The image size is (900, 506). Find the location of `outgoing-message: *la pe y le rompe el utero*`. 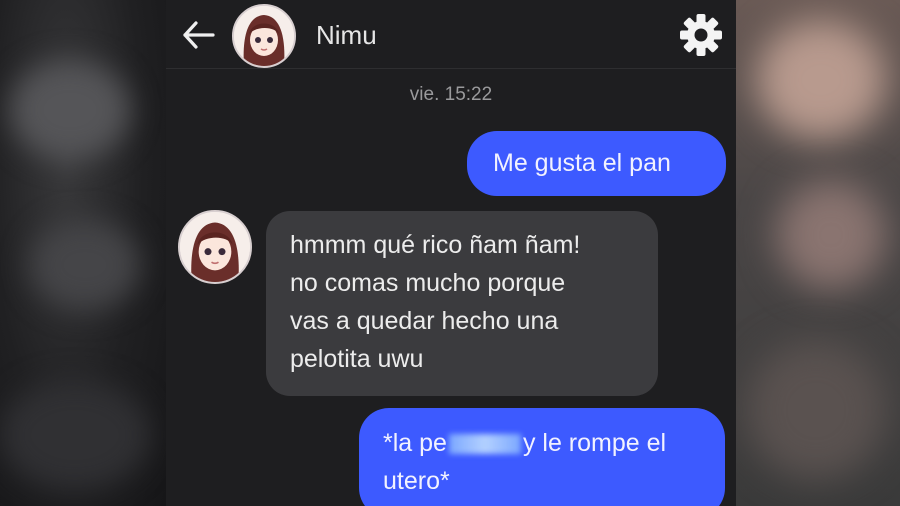

outgoing-message: *la pe y le rompe el utero* is located at coordinates (542, 457).